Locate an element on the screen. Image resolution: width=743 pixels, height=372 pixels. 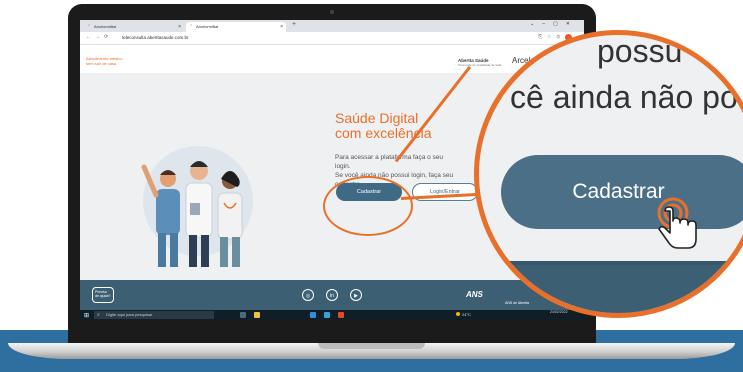
search-icon: ⌕ is located at coordinates (98, 315).